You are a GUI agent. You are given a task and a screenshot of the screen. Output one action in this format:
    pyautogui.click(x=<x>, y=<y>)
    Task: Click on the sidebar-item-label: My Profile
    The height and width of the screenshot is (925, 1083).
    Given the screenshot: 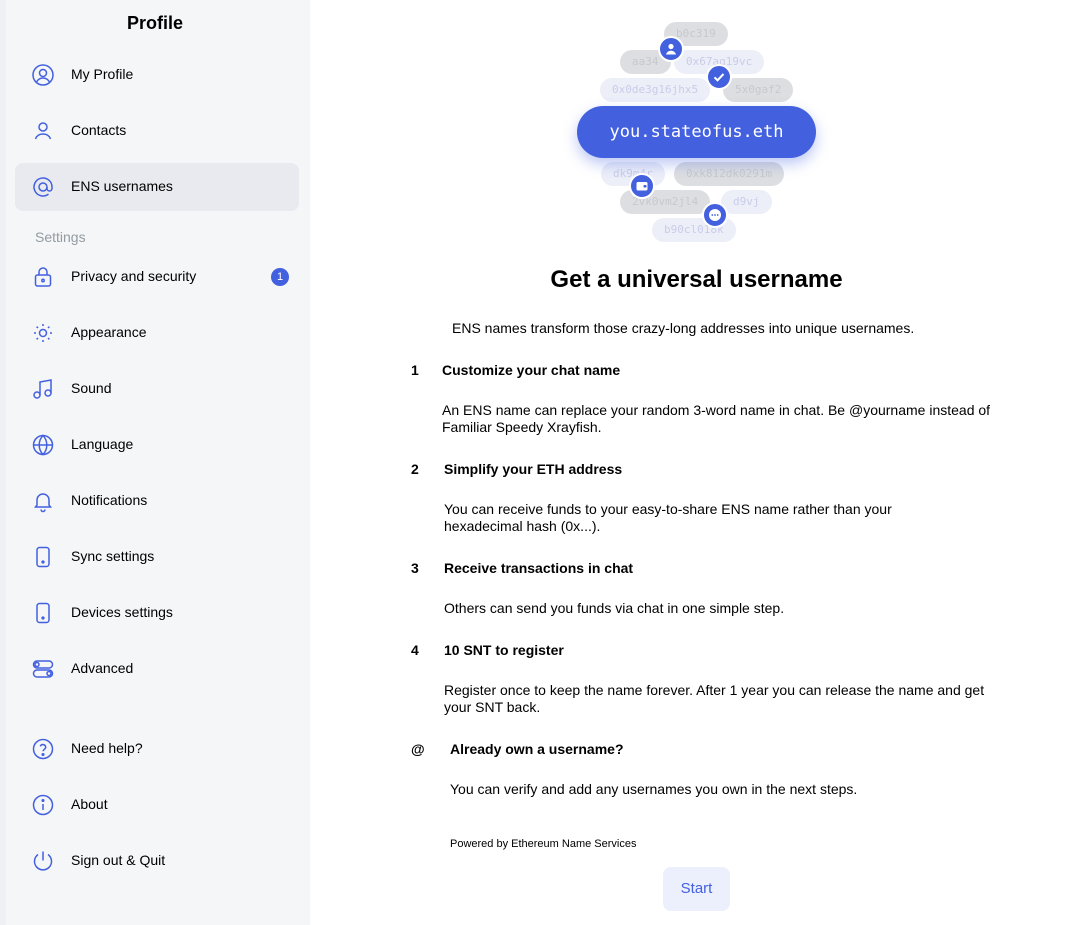 What is the action you would take?
    pyautogui.click(x=102, y=74)
    